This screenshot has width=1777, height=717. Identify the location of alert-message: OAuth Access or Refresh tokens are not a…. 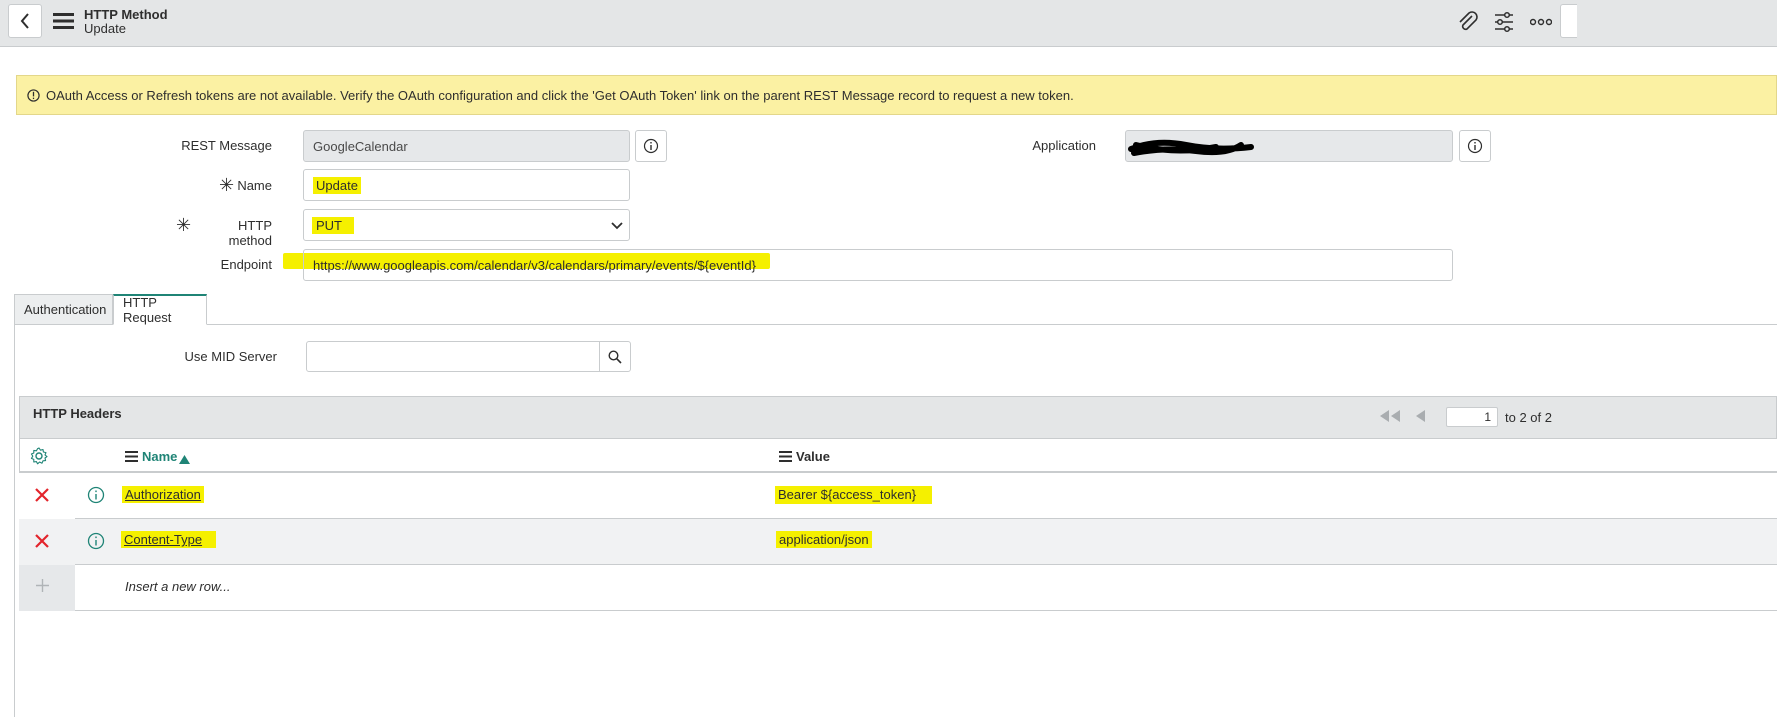
(560, 95).